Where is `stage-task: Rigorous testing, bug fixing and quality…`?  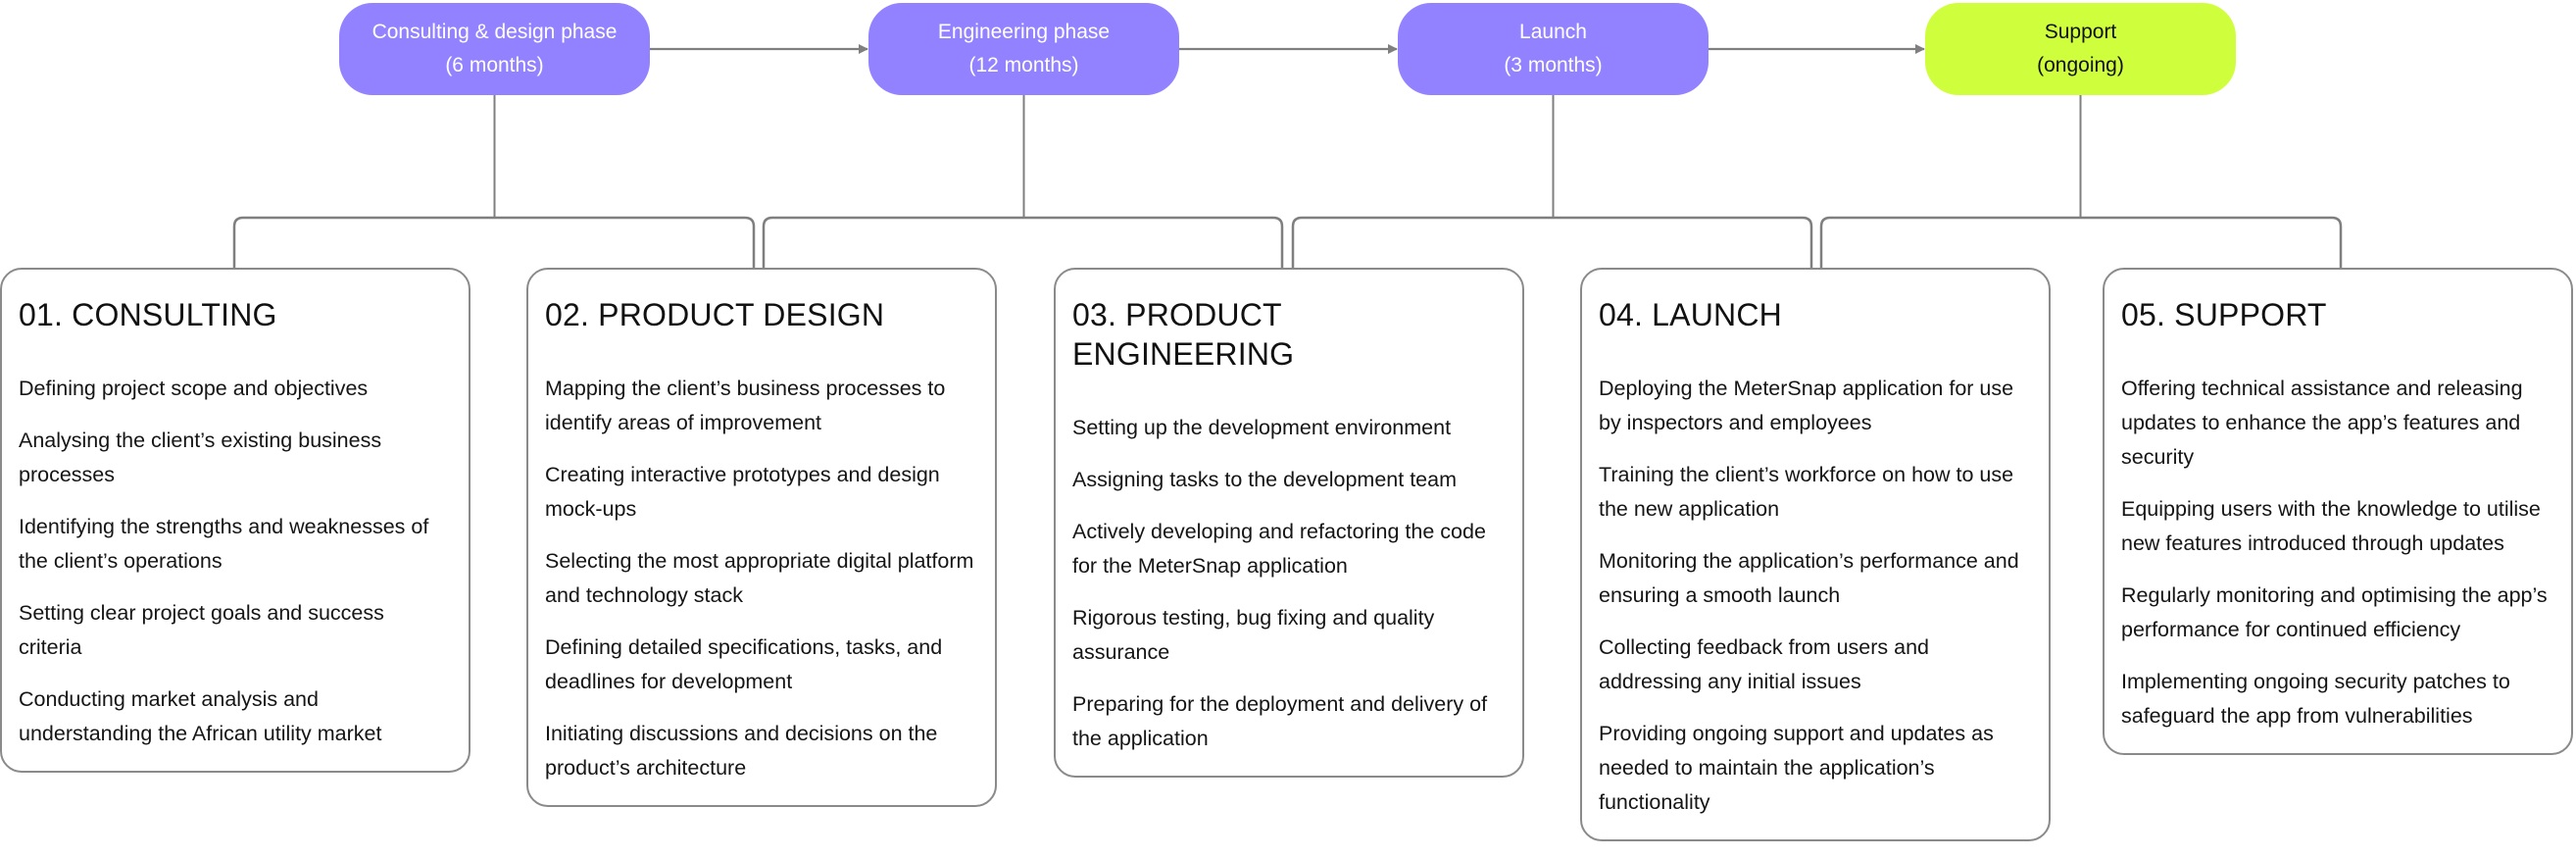
stage-task: Rigorous testing, bug fixing and quality… is located at coordinates (1253, 635).